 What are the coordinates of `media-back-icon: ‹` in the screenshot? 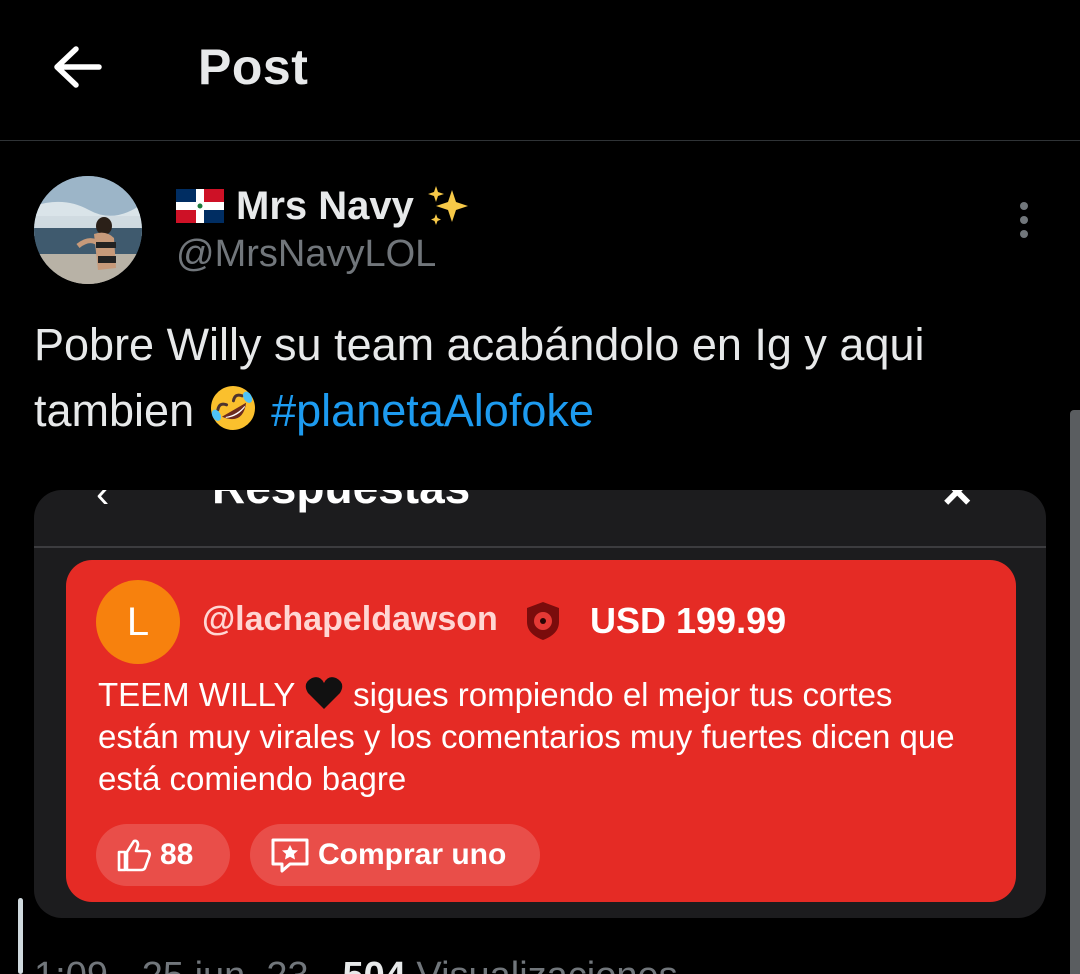 It's located at (103, 503).